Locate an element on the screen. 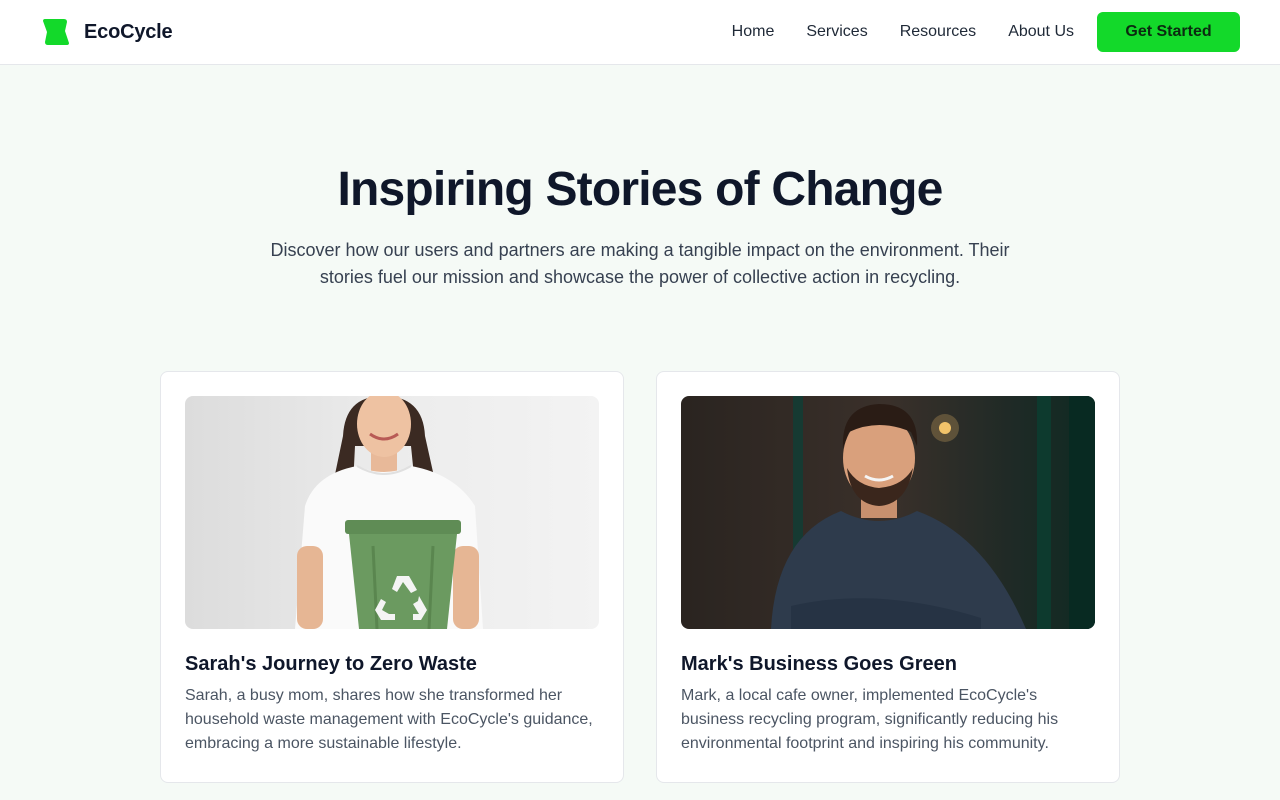 This screenshot has height=800, width=1280. nav-services: Services is located at coordinates (836, 32).